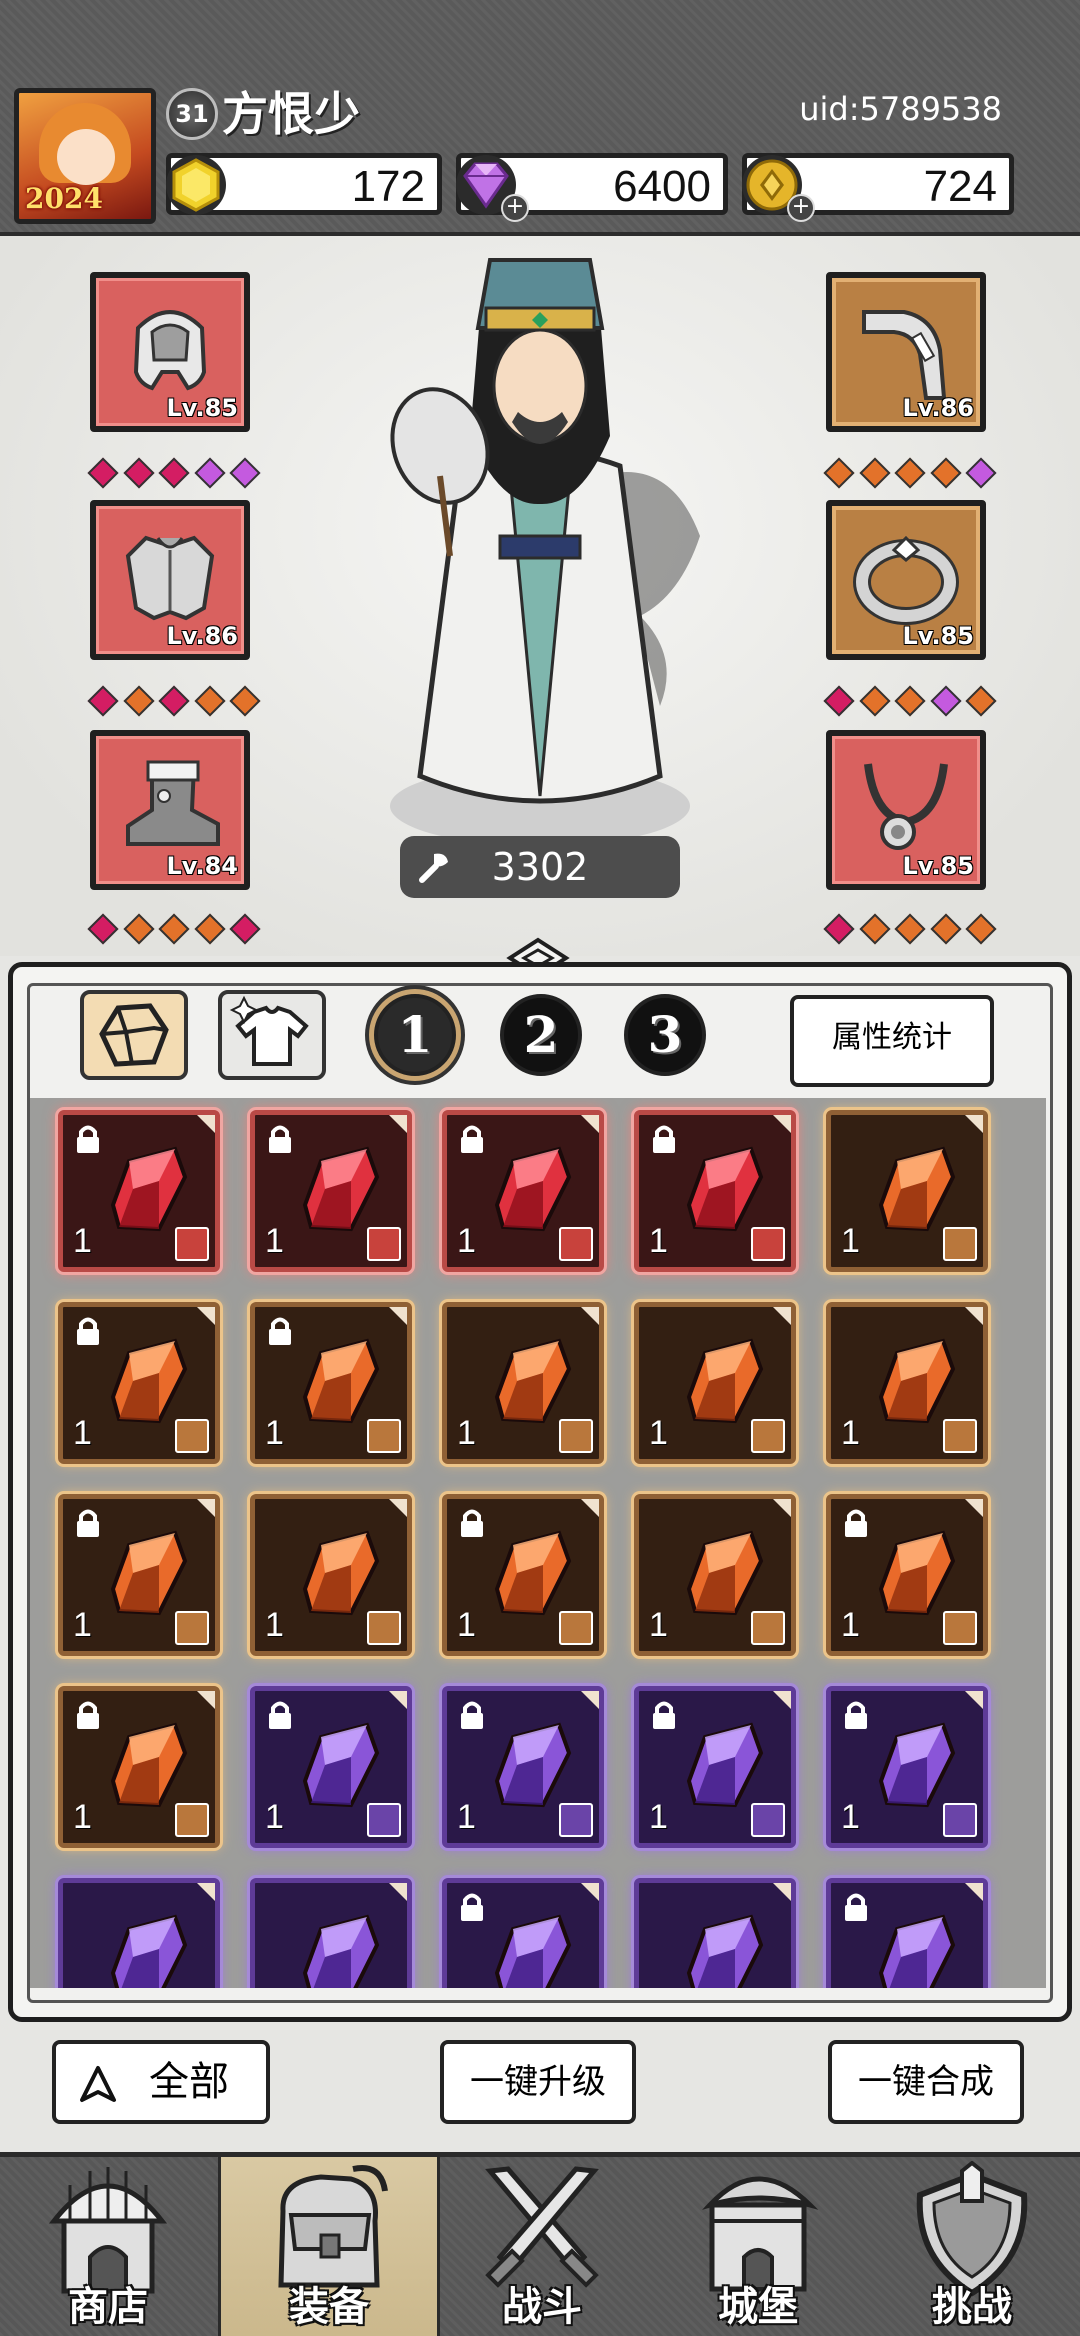 The height and width of the screenshot is (2336, 1080). What do you see at coordinates (758, 2246) in the screenshot?
I see `nav-castle: 城堡` at bounding box center [758, 2246].